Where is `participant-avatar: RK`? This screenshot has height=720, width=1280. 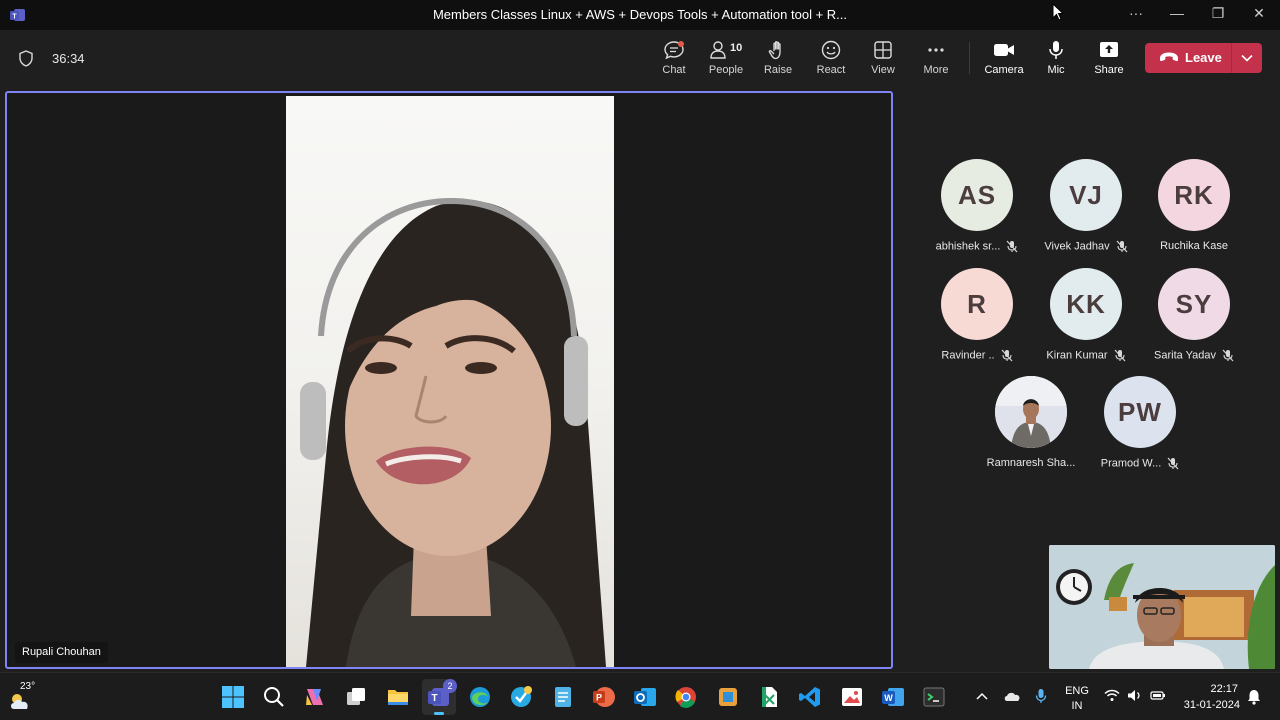 participant-avatar: RK is located at coordinates (1194, 195).